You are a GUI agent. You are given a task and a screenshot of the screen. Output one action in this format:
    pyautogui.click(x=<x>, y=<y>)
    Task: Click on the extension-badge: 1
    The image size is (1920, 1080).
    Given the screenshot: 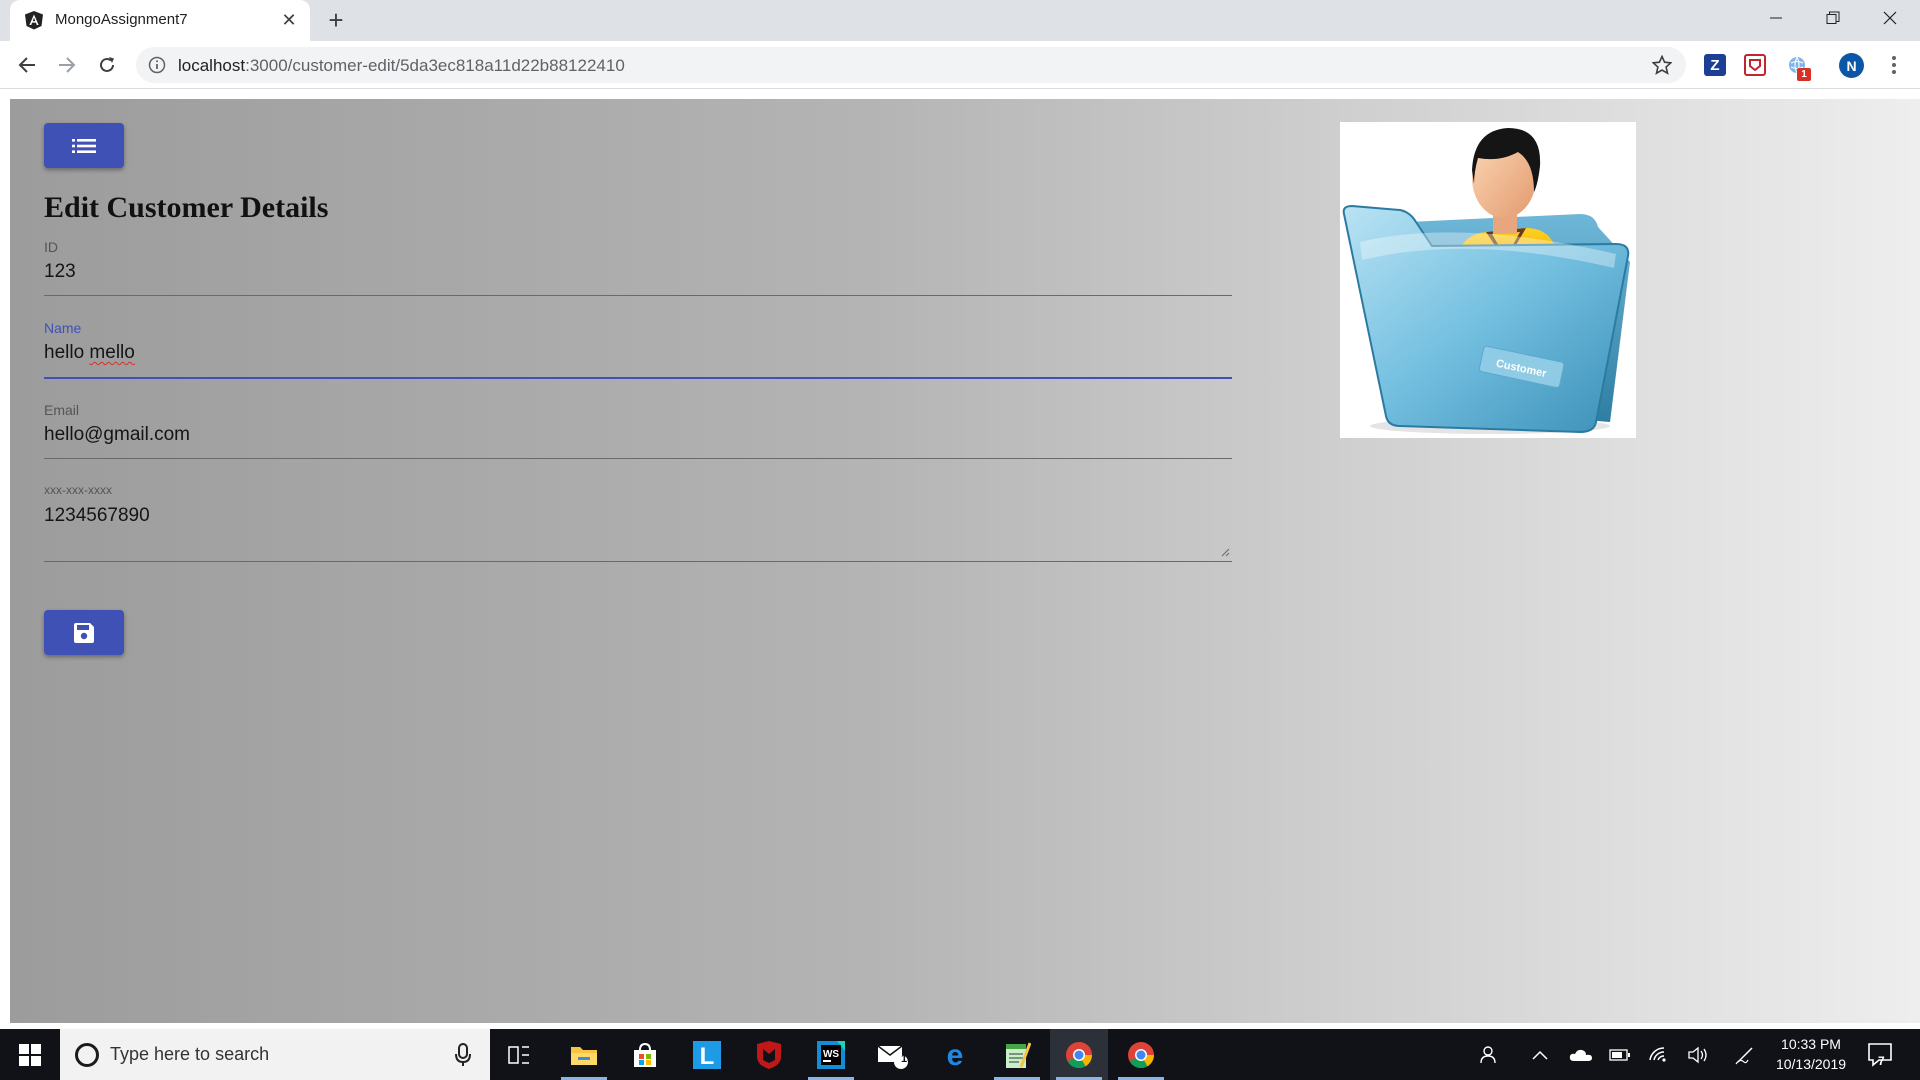 What is the action you would take?
    pyautogui.click(x=1804, y=74)
    